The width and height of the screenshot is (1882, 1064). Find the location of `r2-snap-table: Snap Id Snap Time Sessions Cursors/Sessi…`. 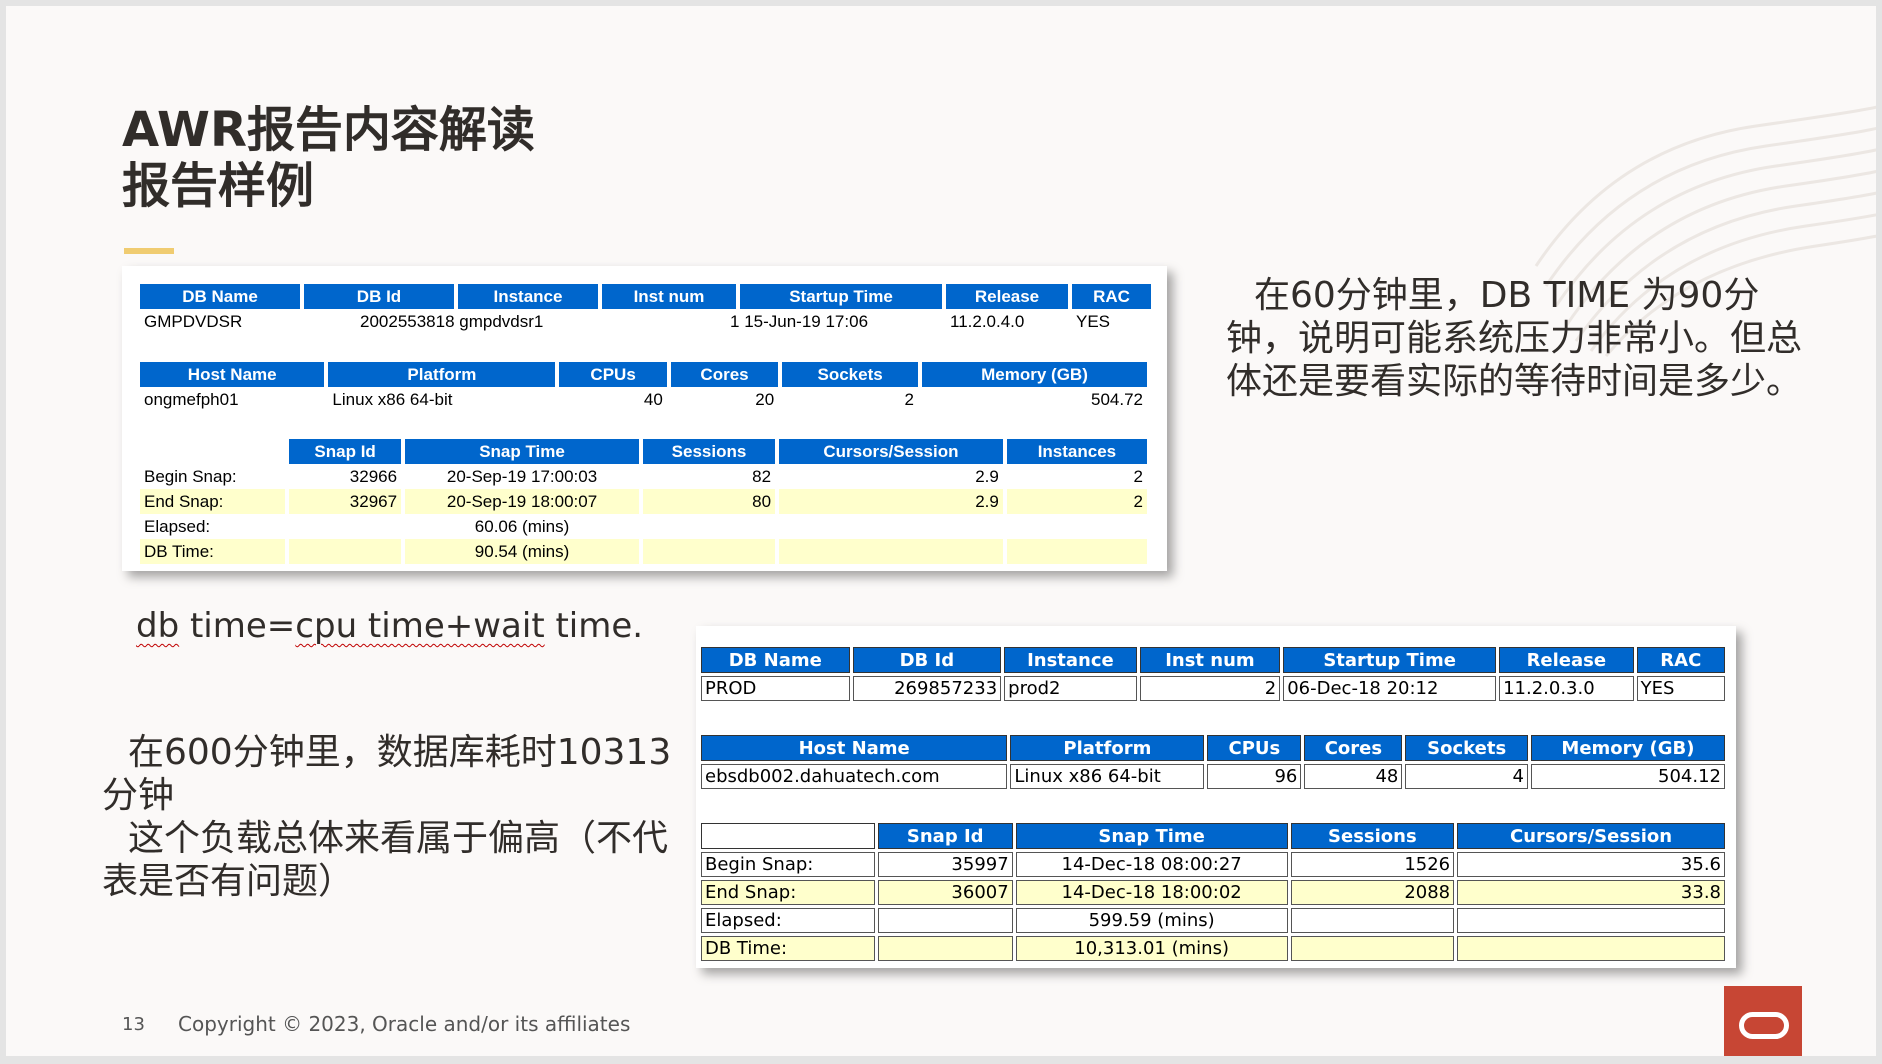

r2-snap-table: Snap Id Snap Time Sessions Cursors/Sessi… is located at coordinates (1213, 892).